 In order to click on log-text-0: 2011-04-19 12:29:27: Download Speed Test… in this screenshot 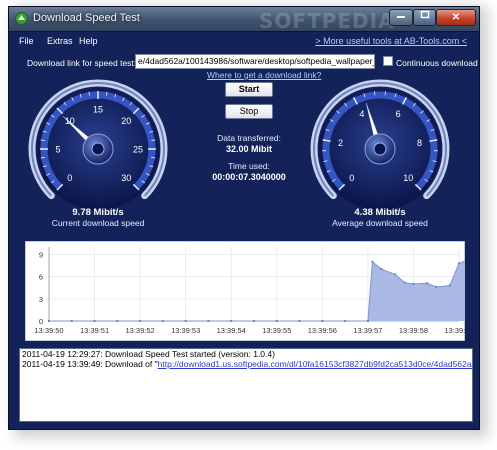, I will do `click(148, 354)`.